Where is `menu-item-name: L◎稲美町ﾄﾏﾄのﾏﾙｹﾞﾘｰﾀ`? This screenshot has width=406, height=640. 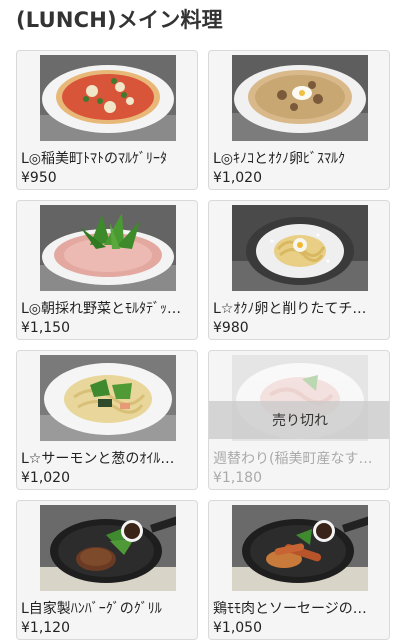 menu-item-name: L◎稲美町ﾄﾏﾄのﾏﾙｹﾞﾘｰﾀ is located at coordinates (94, 159).